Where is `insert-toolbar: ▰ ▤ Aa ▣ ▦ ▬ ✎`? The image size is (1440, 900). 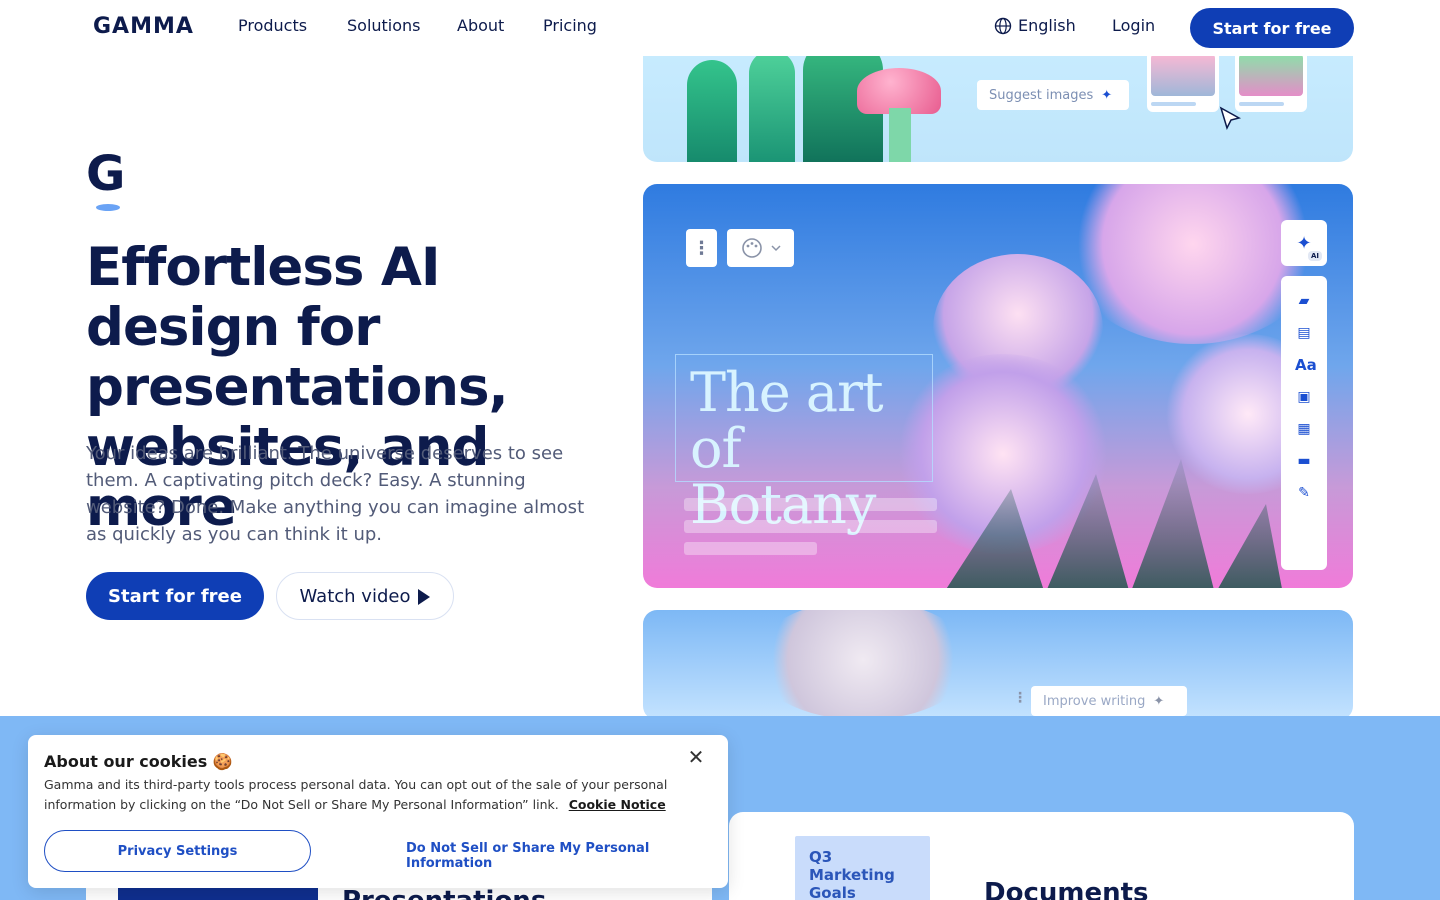
insert-toolbar: ▰ ▤ Aa ▣ ▦ ▬ ✎ is located at coordinates (1304, 423).